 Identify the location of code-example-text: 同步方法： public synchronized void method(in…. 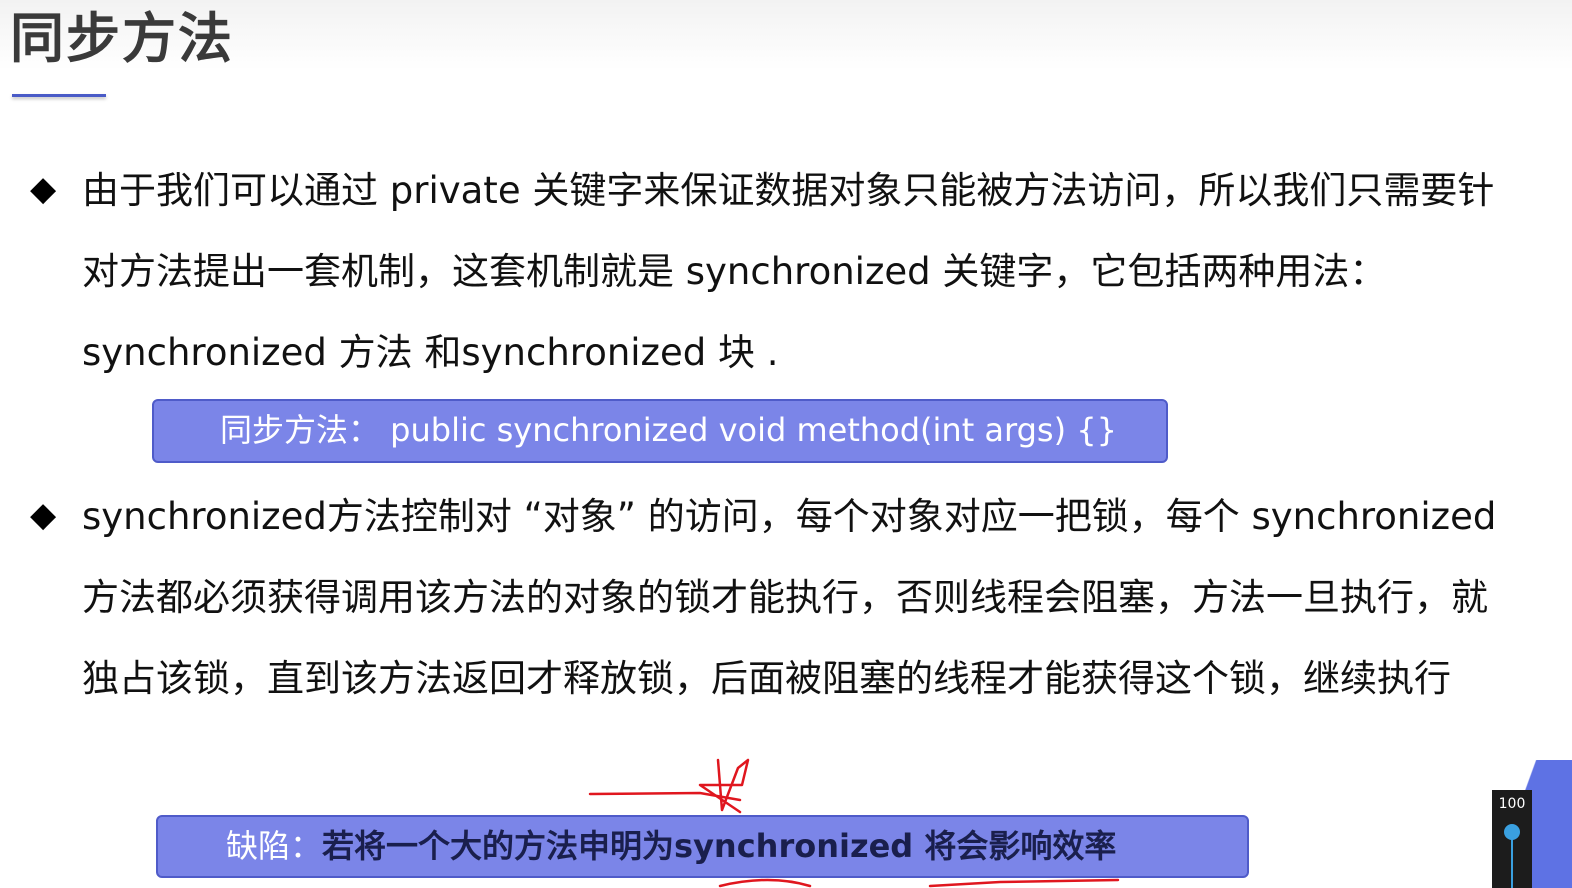
(668, 430).